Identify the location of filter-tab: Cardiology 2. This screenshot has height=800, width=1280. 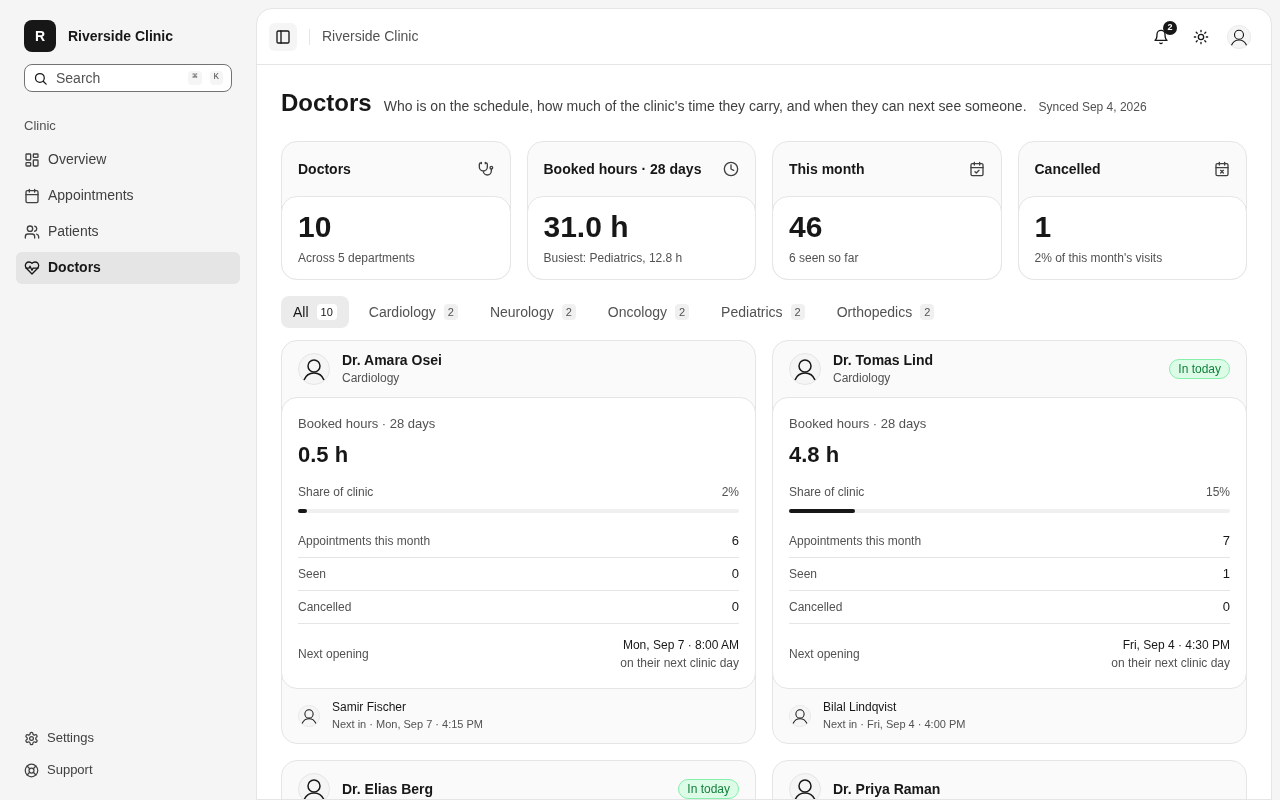
(413, 312).